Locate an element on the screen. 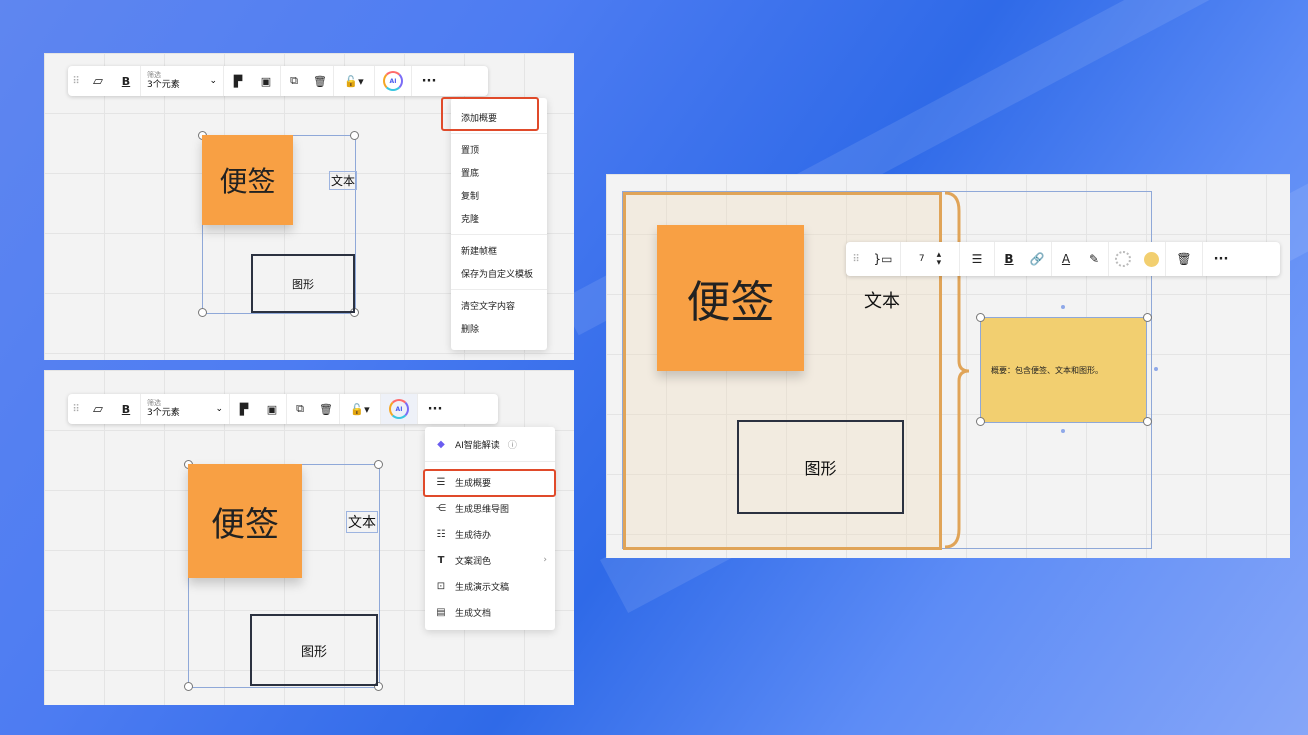 The image size is (1308, 735). text-polish-icon: T is located at coordinates (441, 560).